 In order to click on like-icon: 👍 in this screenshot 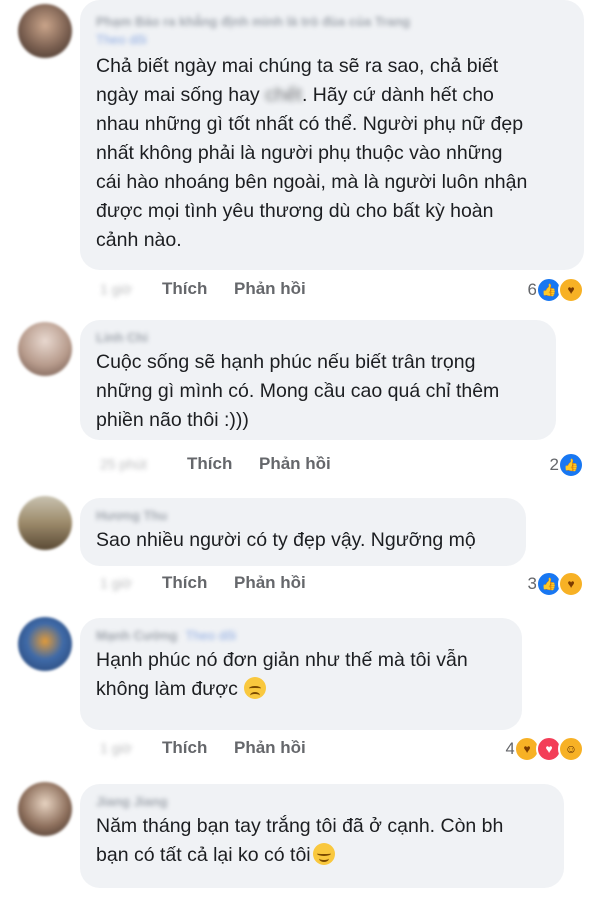, I will do `click(571, 465)`.